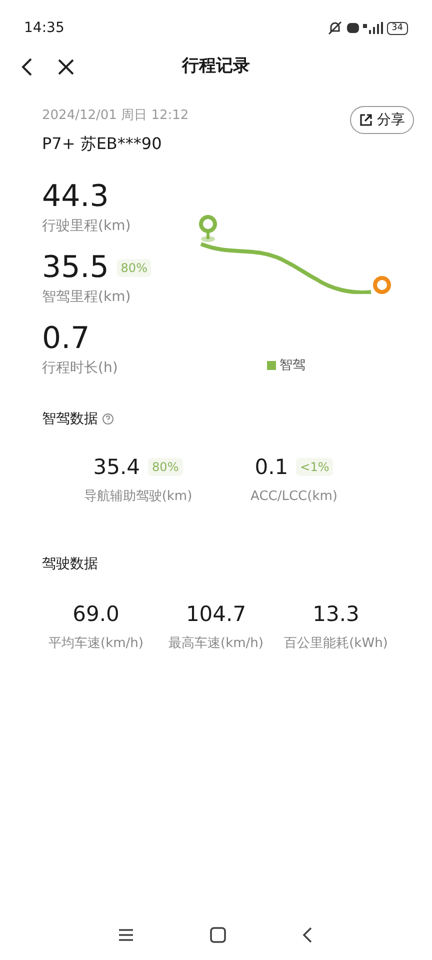  I want to click on stat-value: 69.0, so click(96, 614).